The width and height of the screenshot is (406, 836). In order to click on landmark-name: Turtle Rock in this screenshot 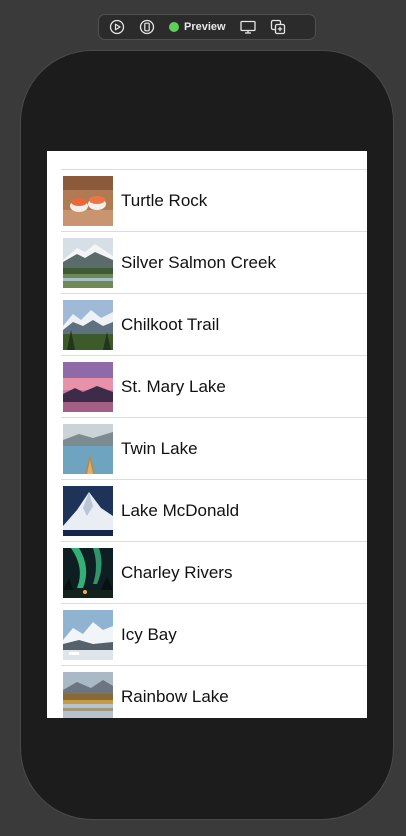, I will do `click(164, 200)`.